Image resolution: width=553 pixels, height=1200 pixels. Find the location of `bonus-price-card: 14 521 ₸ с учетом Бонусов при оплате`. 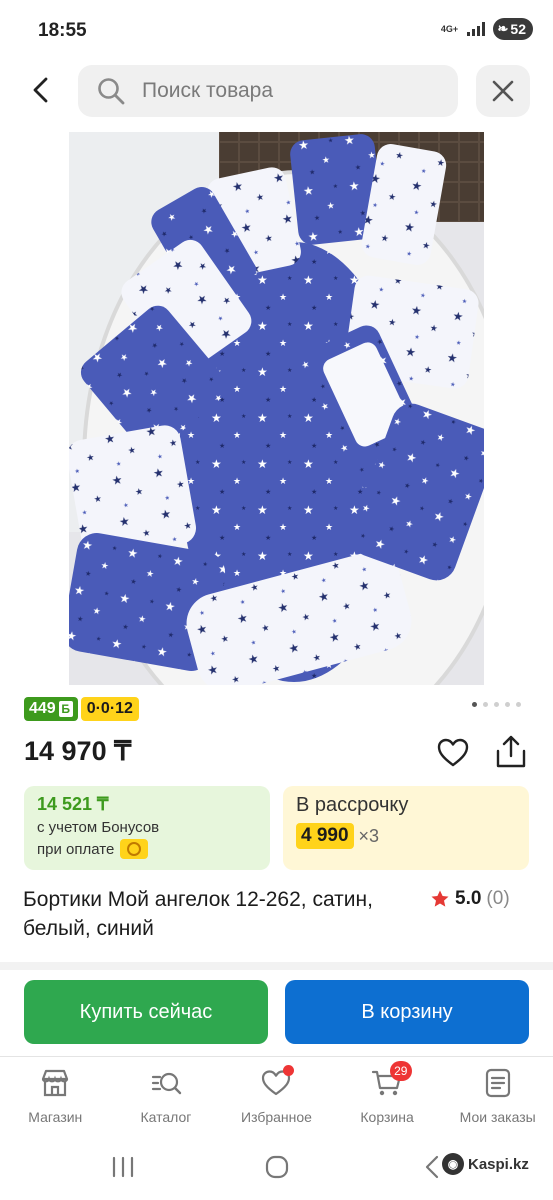

bonus-price-card: 14 521 ₸ с учетом Бонусов при оплате is located at coordinates (147, 828).